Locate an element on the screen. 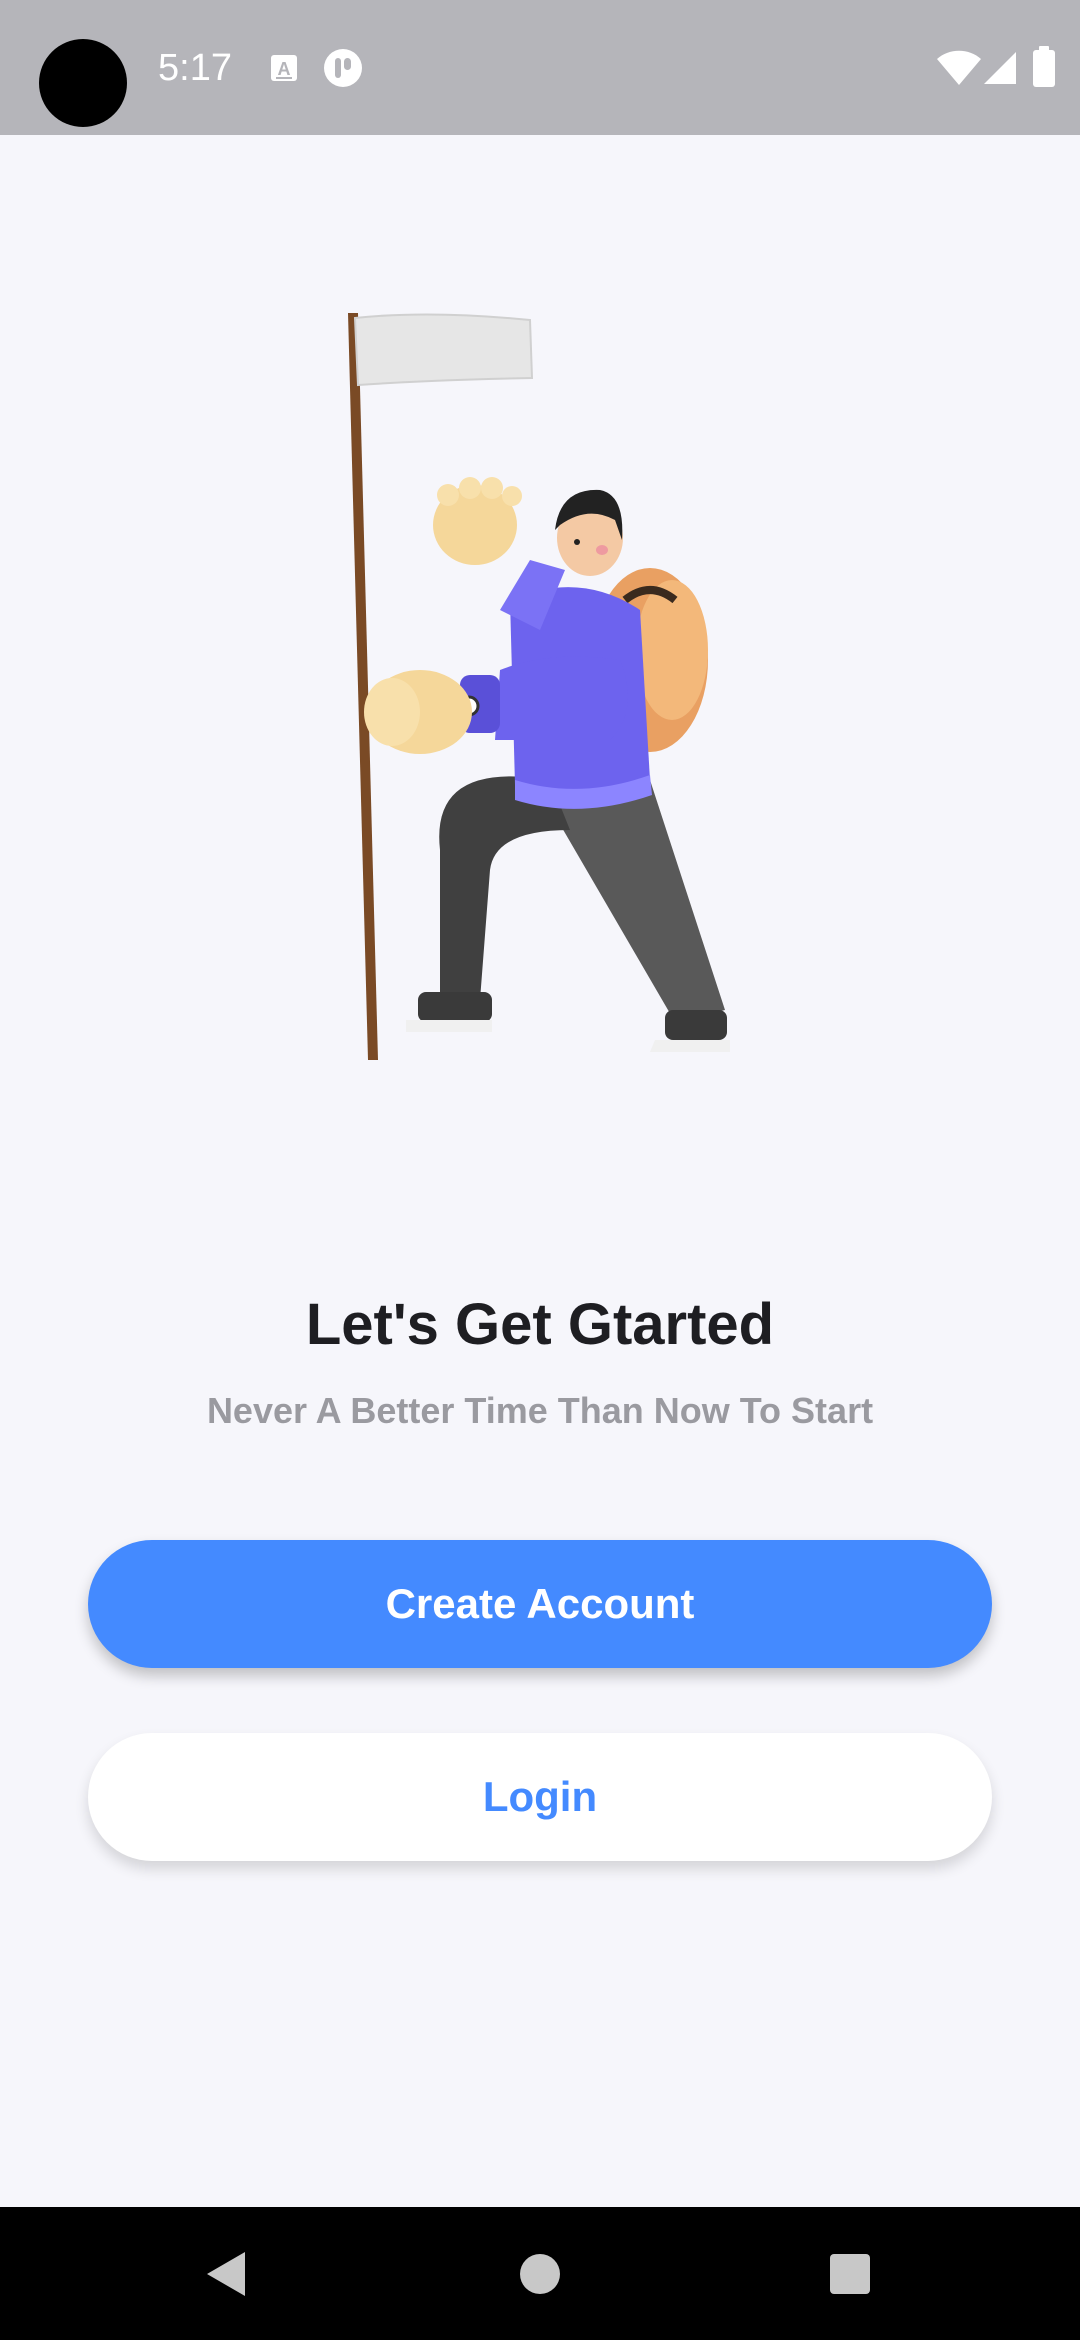  cell-signal-icon is located at coordinates (1000, 68).